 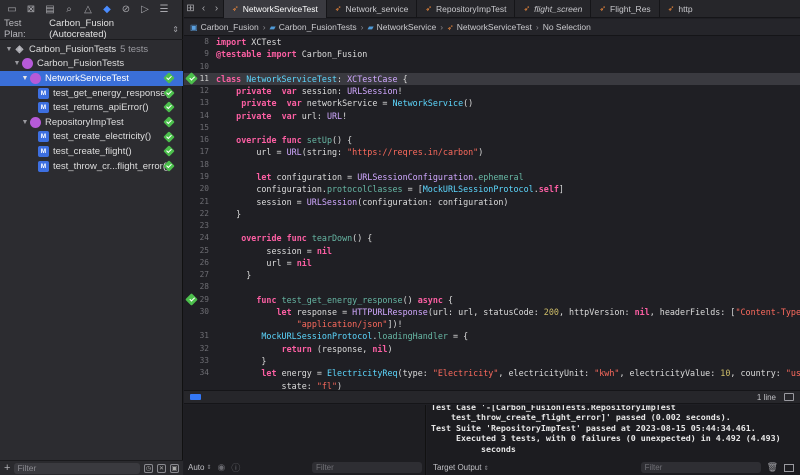 What do you see at coordinates (77, 468) in the screenshot?
I see `navigator-filter-input: Filter` at bounding box center [77, 468].